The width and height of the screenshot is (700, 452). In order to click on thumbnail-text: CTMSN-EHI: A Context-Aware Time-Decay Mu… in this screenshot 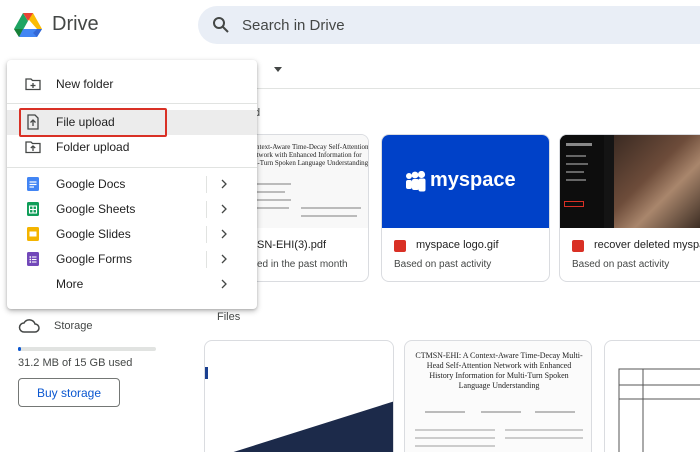, I will do `click(499, 370)`.